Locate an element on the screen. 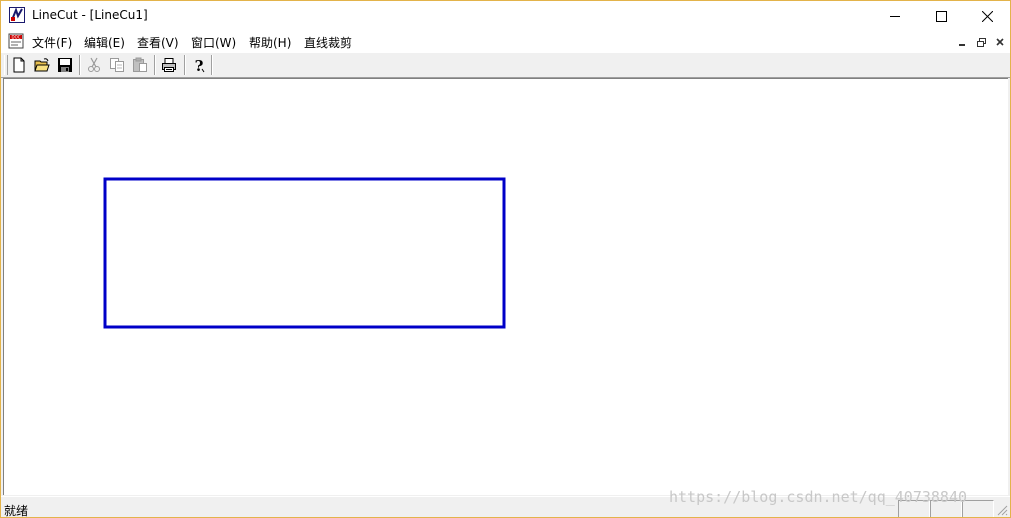  canvas-drawing is located at coordinates (304, 253).